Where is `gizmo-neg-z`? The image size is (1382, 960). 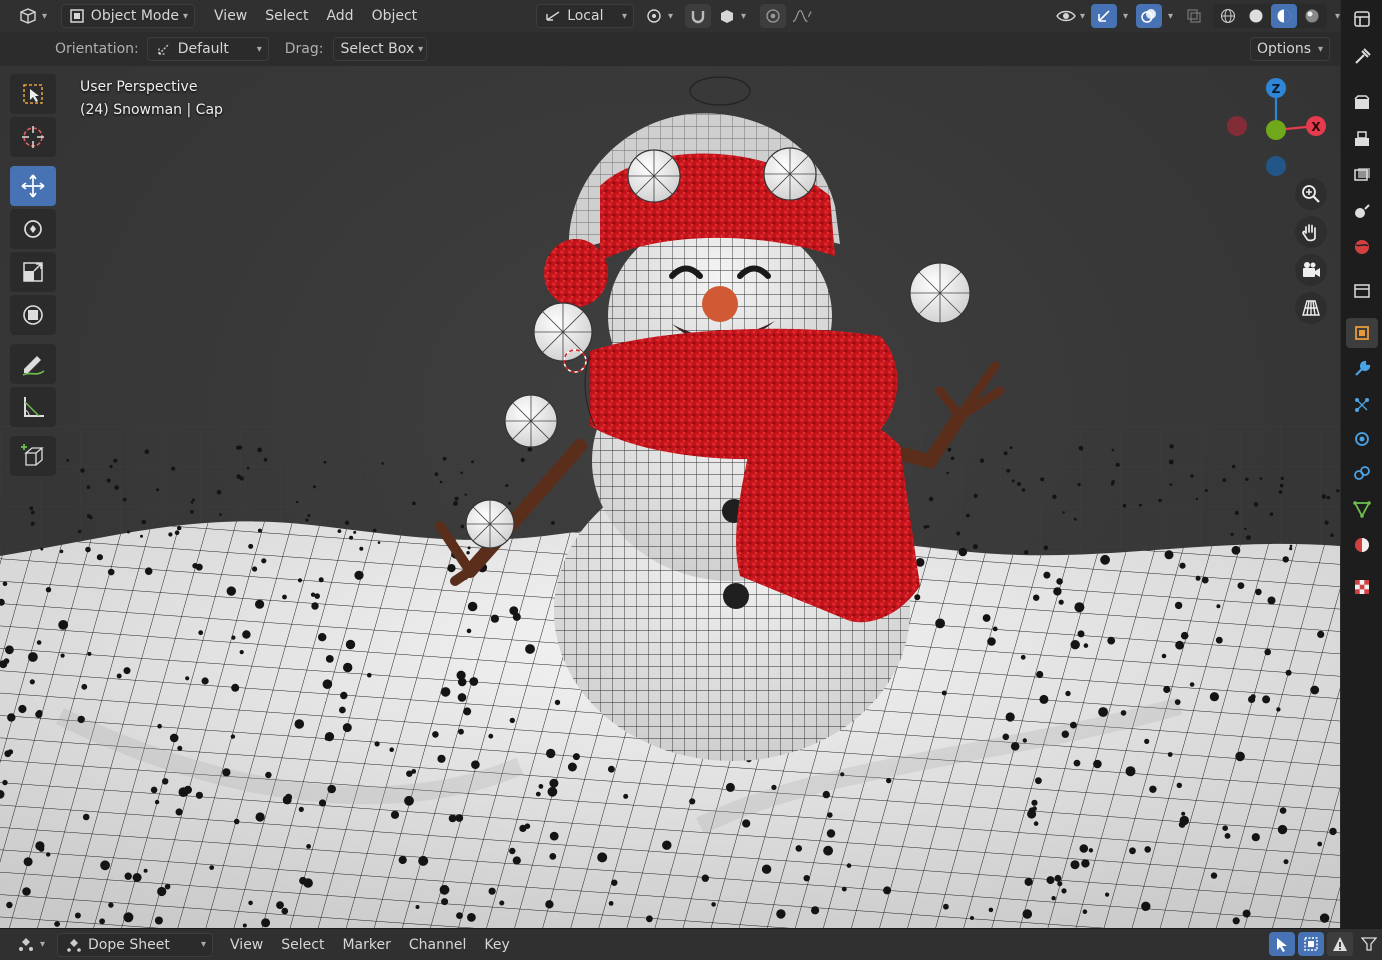
gizmo-neg-z is located at coordinates (1276, 166).